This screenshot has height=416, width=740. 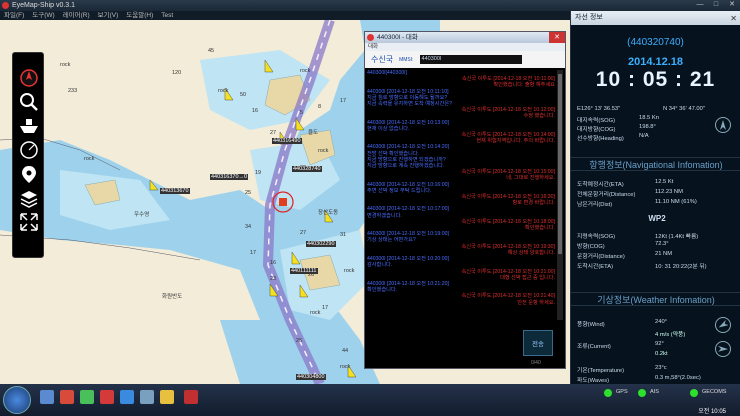 What do you see at coordinates (107, 397) in the screenshot?
I see `eyemap-icon` at bounding box center [107, 397].